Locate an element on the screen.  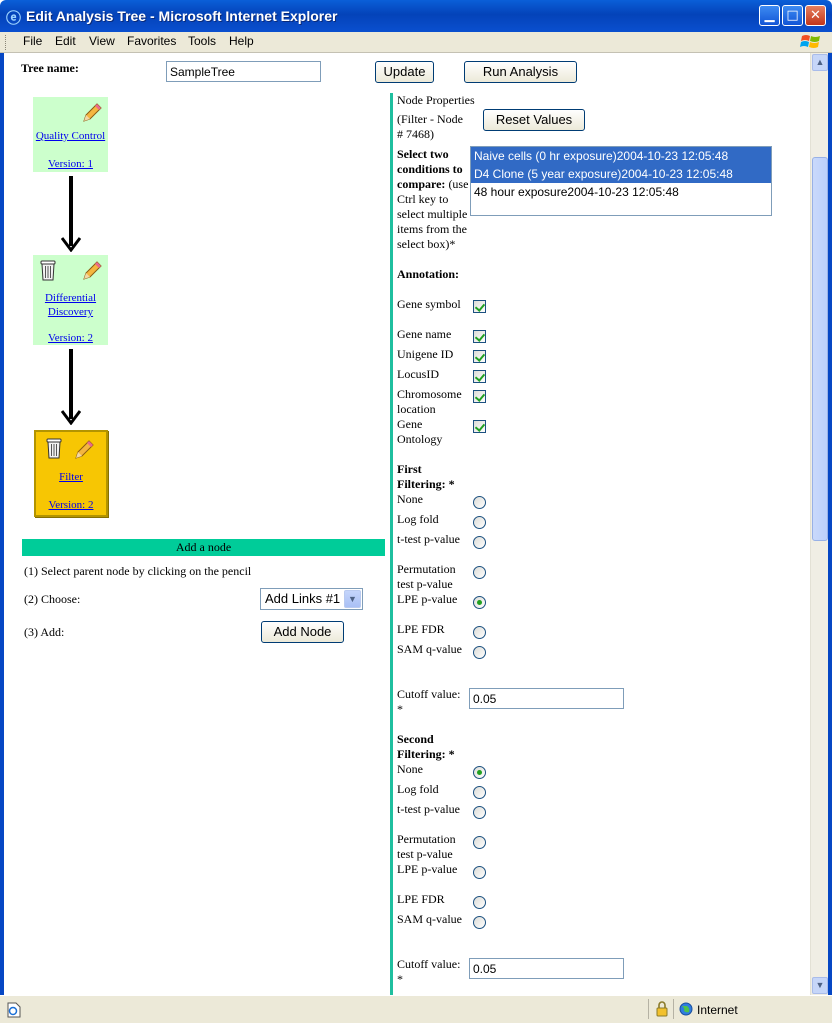
second-filter-radio-permutation is located at coordinates (479, 842).